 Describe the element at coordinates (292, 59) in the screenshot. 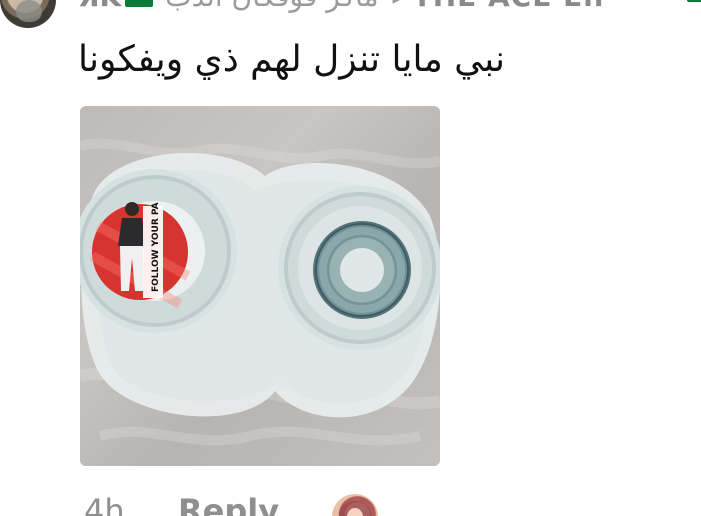

I see `comment-text: نبي مايا تنزل لهم ذي ويفكونا` at that location.